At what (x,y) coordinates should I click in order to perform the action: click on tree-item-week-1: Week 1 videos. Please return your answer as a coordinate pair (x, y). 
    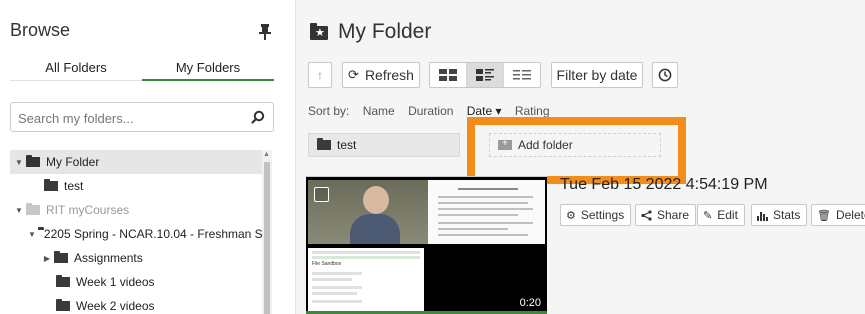
    Looking at the image, I should click on (136, 282).